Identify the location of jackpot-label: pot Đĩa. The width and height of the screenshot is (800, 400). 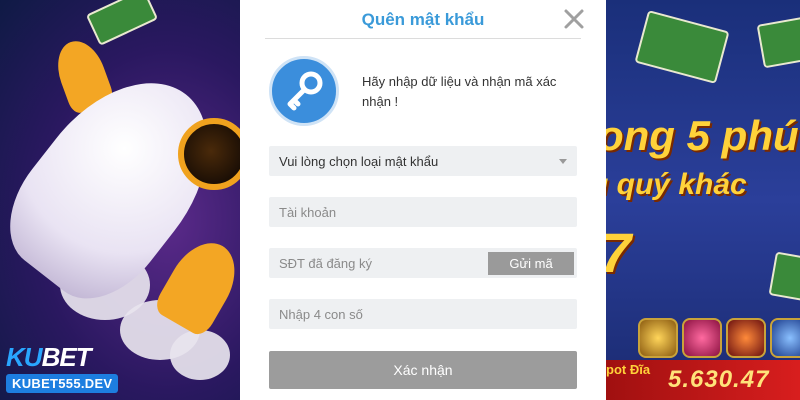
(628, 369).